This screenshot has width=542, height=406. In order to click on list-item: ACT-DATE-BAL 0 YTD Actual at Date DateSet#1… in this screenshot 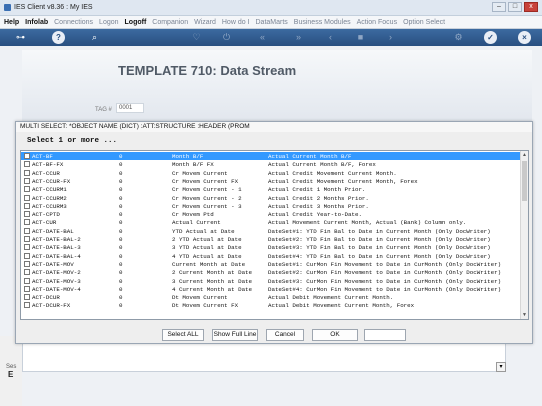, I will do `click(270, 231)`.